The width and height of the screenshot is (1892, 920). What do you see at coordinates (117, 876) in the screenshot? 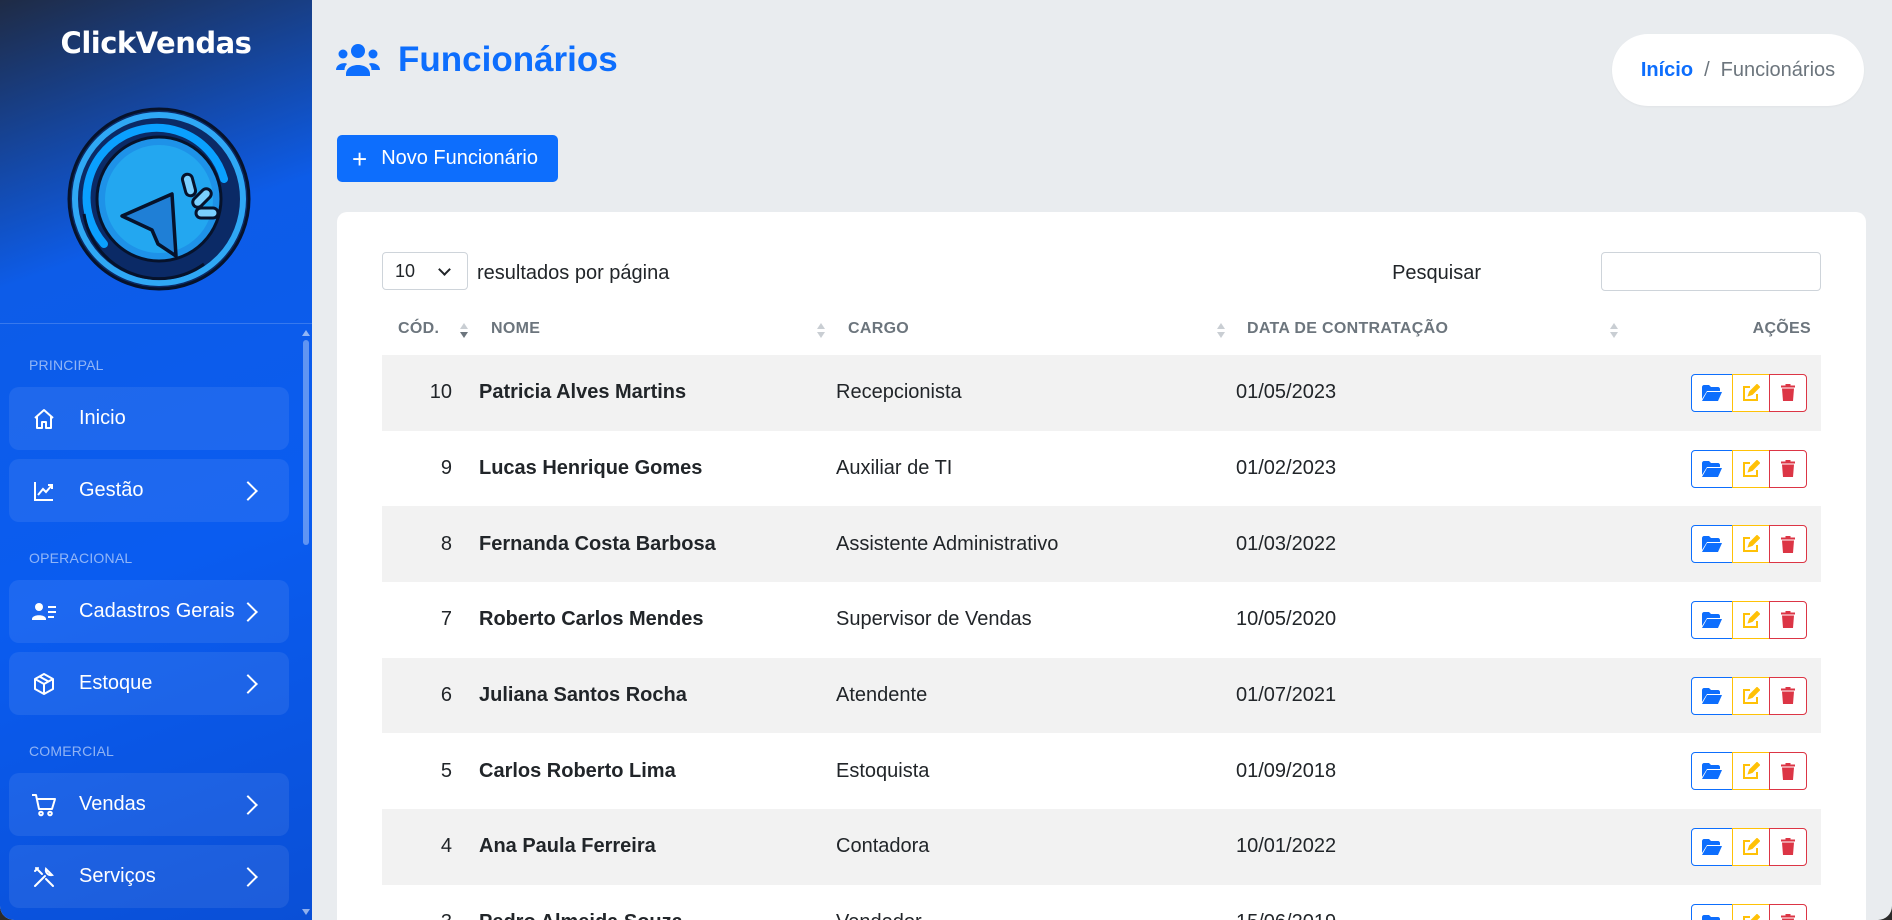
I see `sidebar-item-label: Serviços` at bounding box center [117, 876].